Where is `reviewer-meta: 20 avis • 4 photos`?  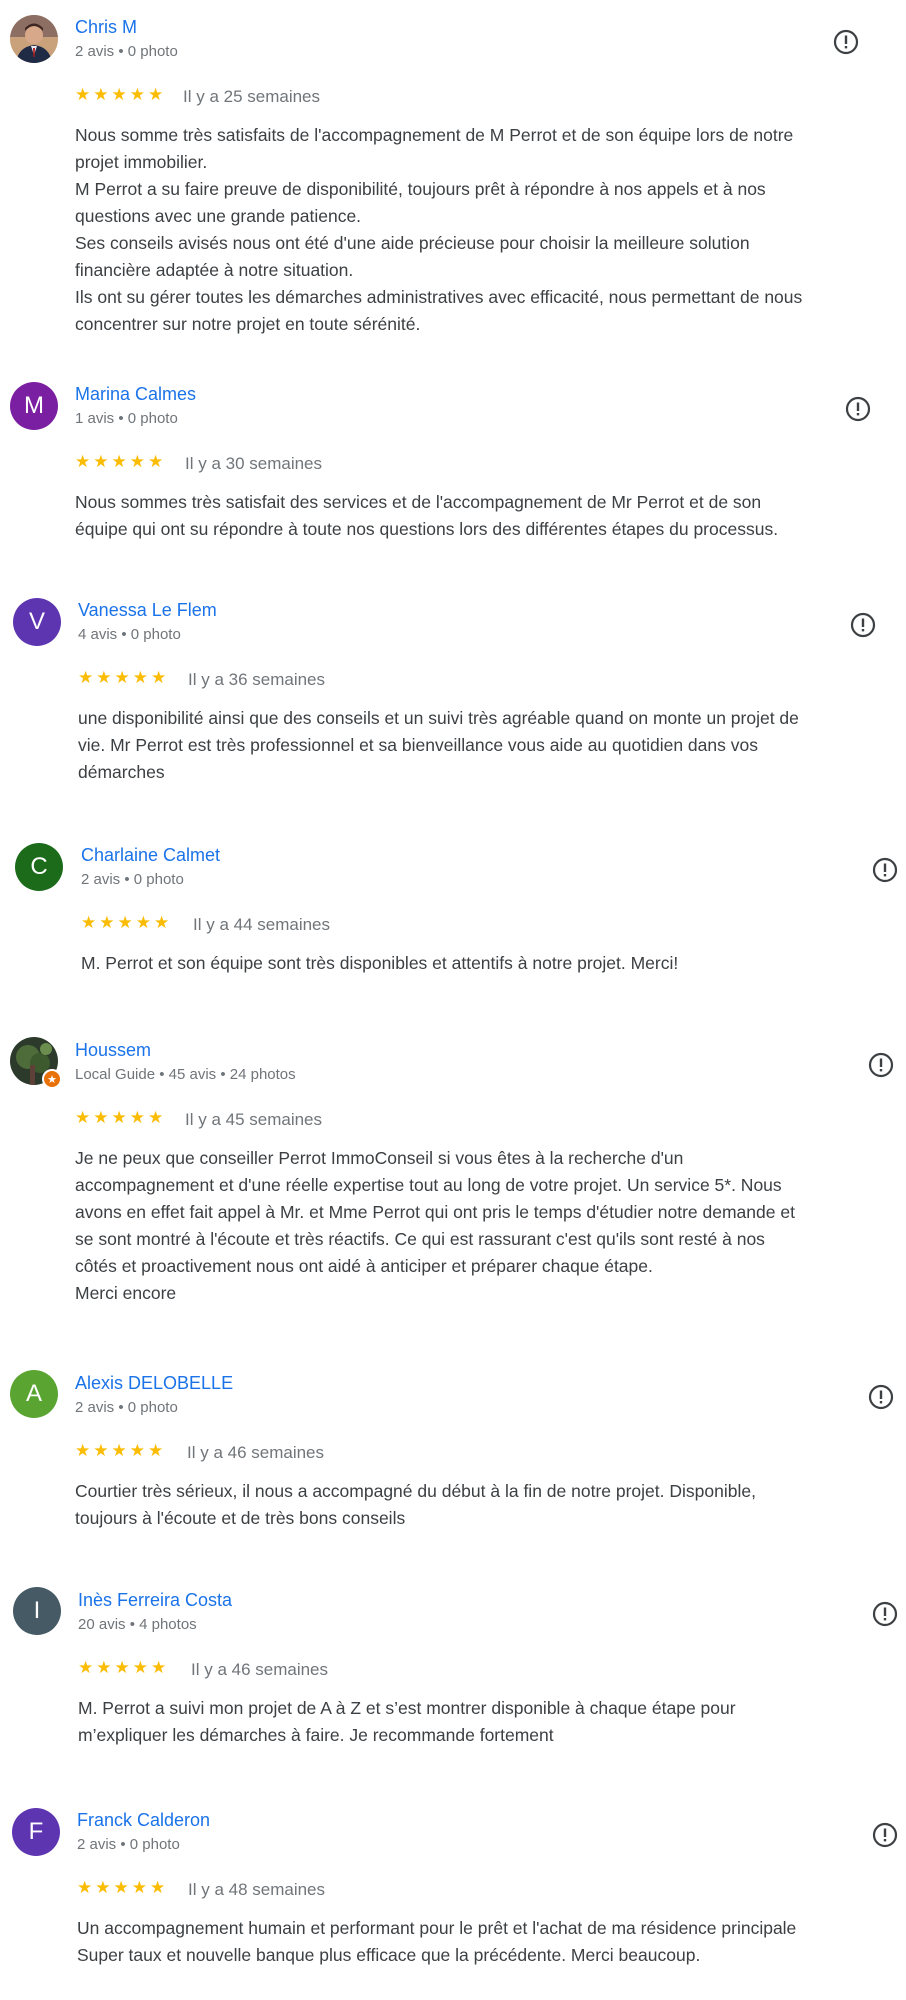
reviewer-meta: 20 avis • 4 photos is located at coordinates (137, 1624).